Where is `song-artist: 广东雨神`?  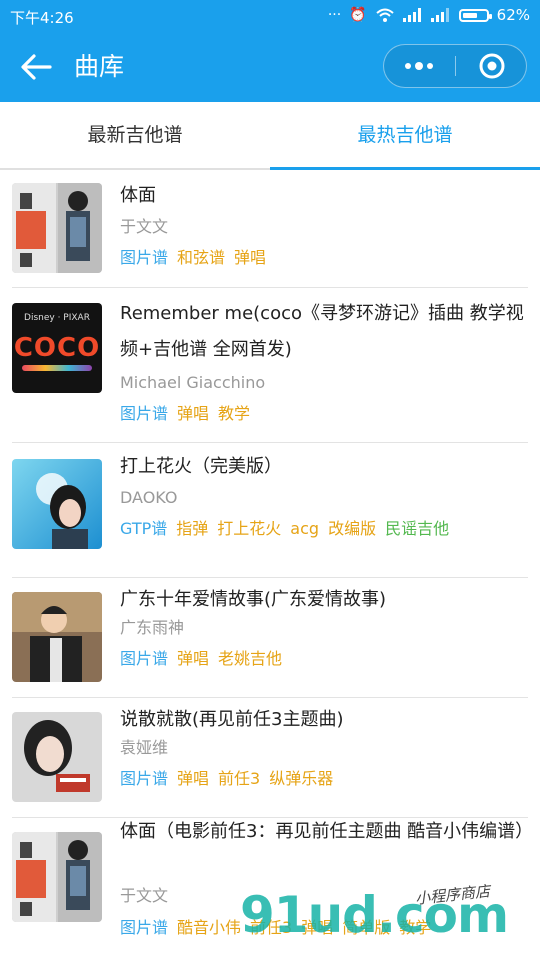
song-artist: 广东雨神 is located at coordinates (152, 627).